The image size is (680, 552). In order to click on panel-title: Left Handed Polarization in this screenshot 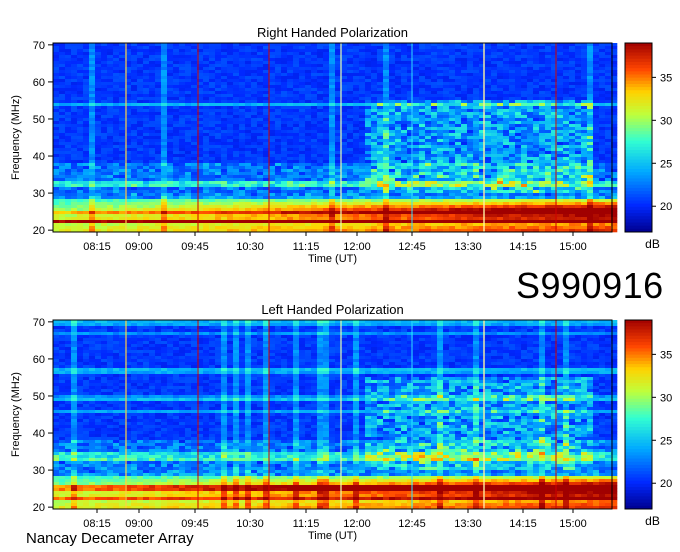, I will do `click(332, 309)`.